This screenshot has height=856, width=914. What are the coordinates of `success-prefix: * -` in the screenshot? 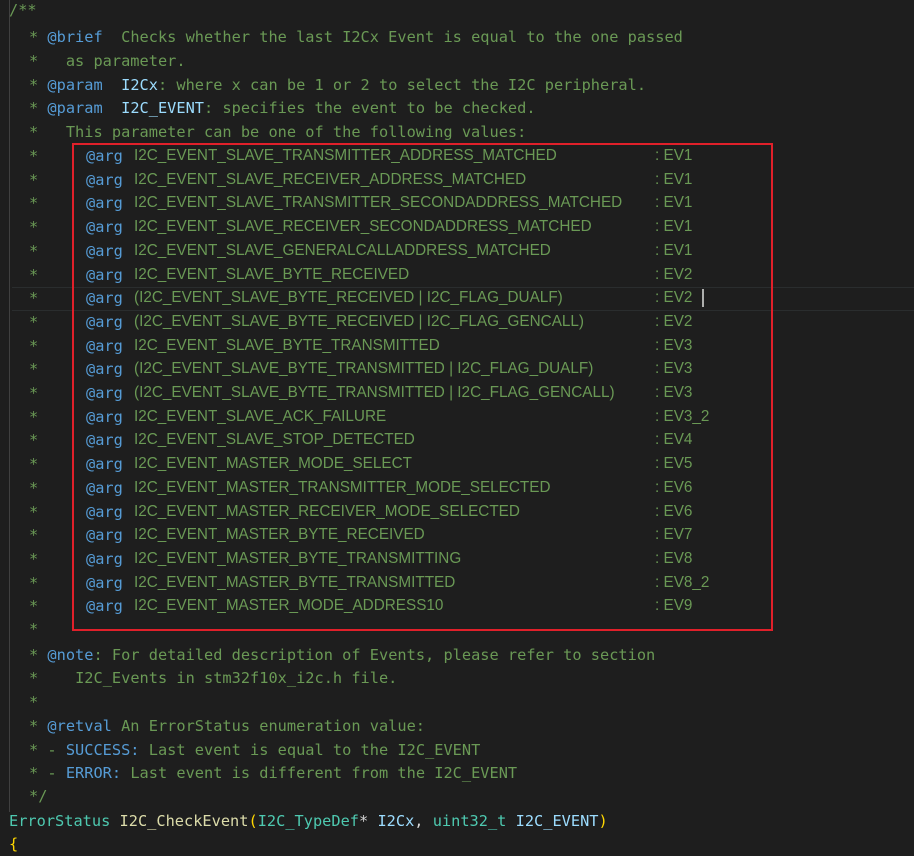 It's located at (47, 750).